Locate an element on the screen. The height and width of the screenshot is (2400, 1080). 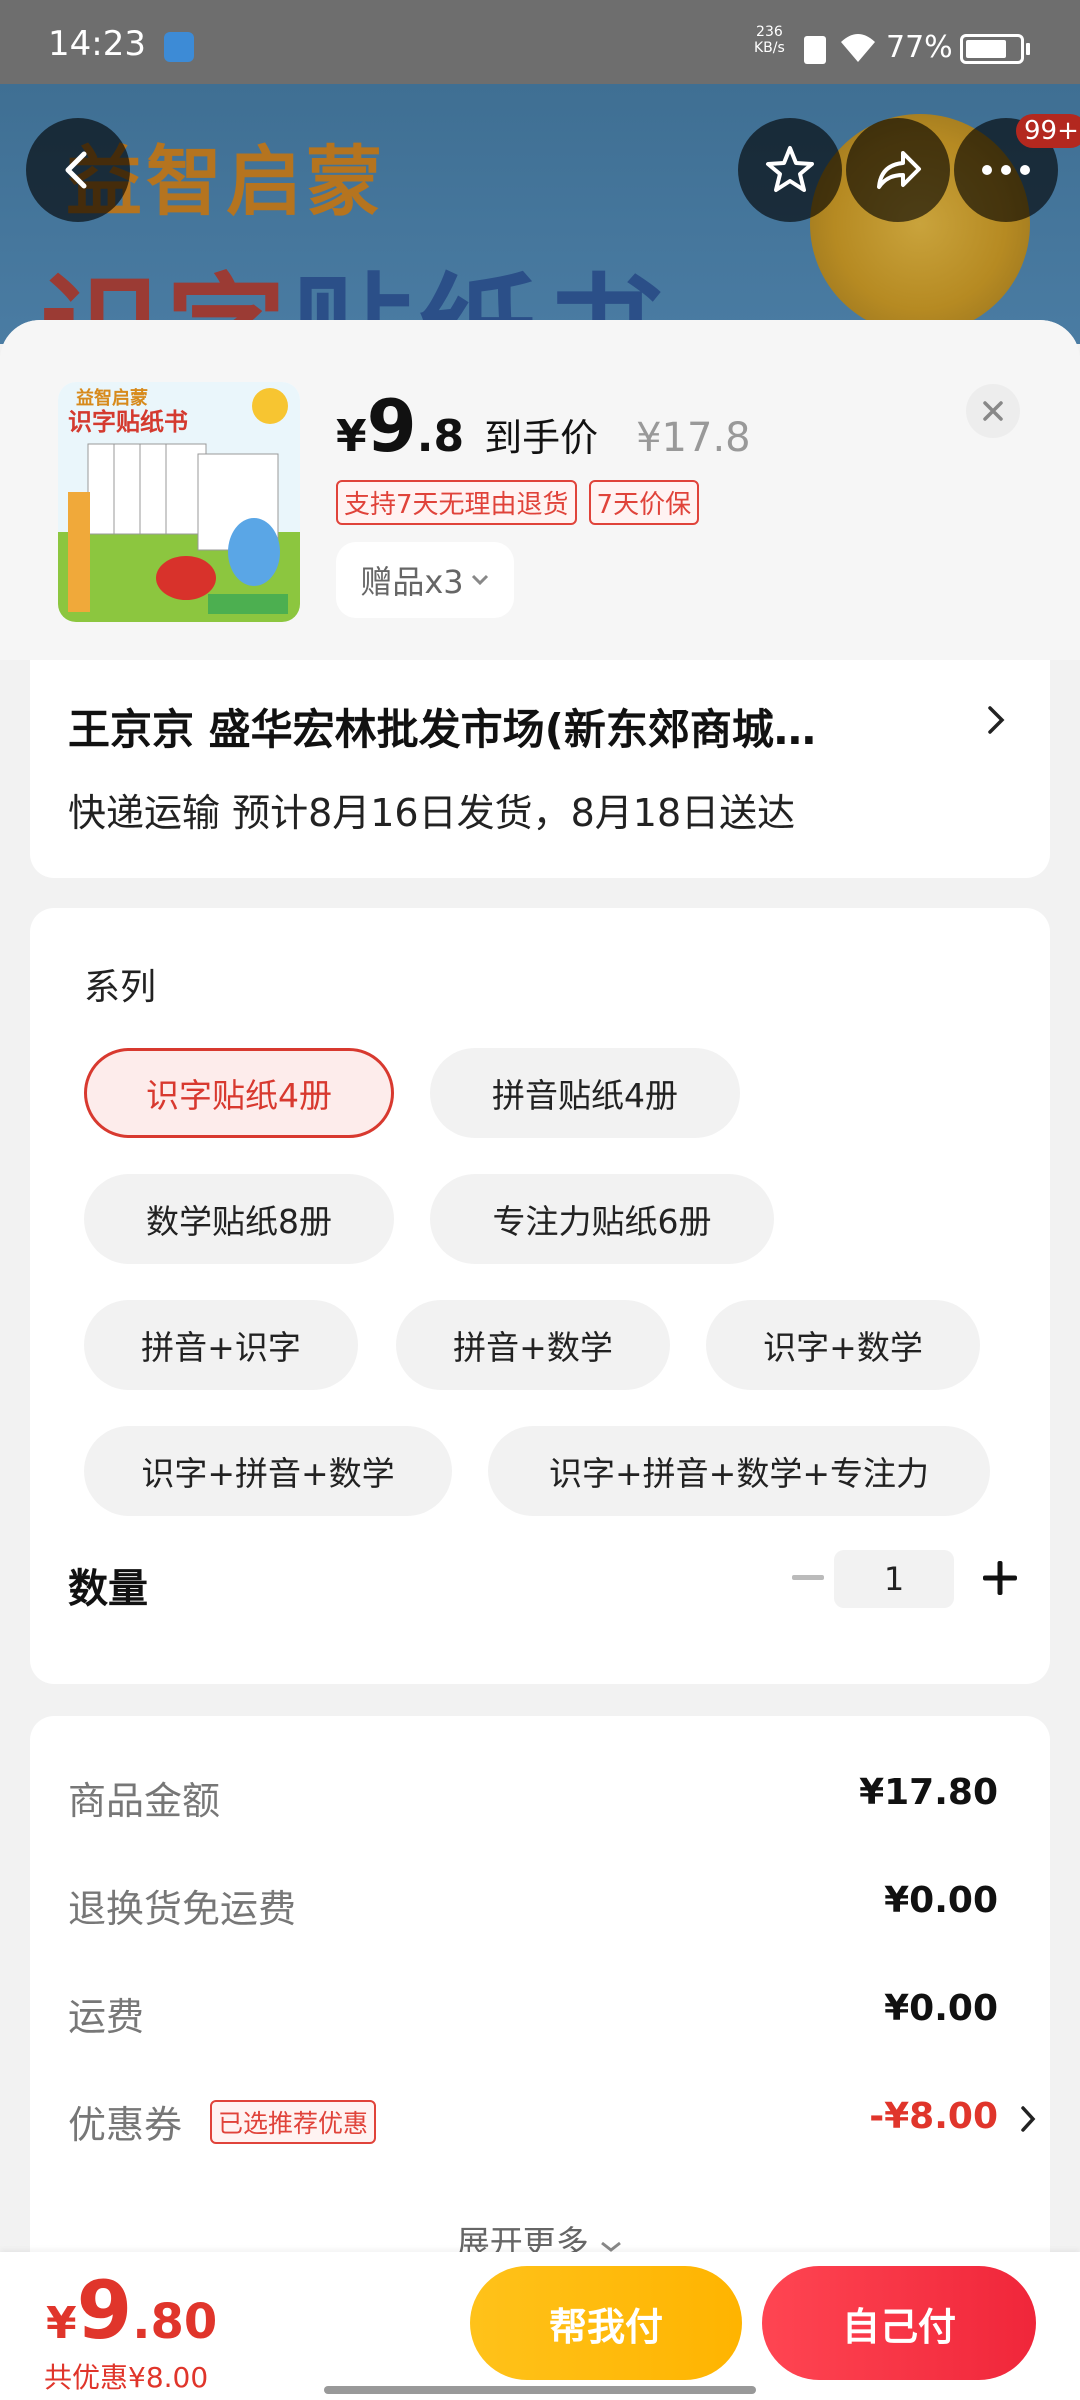
minus-icon is located at coordinates (808, 1577).